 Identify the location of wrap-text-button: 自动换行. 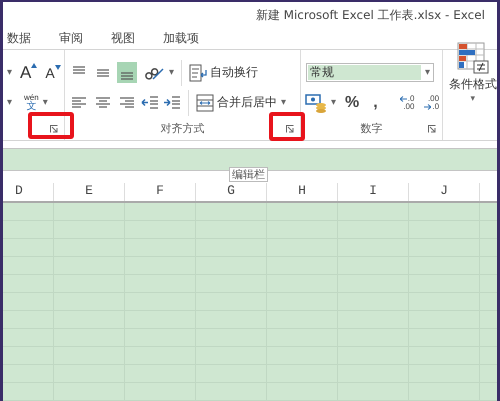
(223, 73).